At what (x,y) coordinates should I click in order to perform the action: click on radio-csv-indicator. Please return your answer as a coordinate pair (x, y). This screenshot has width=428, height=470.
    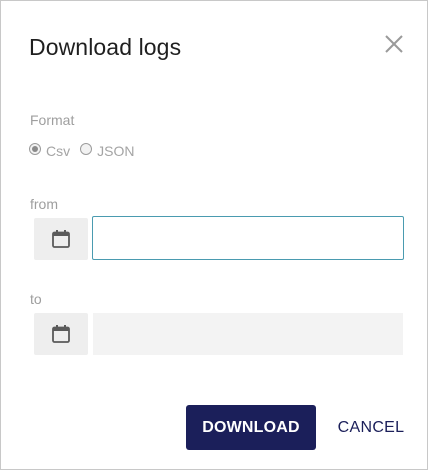
    Looking at the image, I should click on (35, 149).